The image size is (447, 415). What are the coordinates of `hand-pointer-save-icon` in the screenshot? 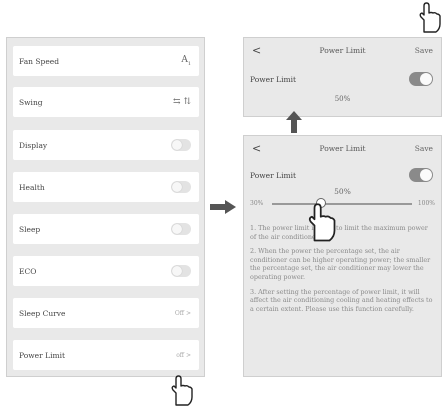 It's located at (430, 17).